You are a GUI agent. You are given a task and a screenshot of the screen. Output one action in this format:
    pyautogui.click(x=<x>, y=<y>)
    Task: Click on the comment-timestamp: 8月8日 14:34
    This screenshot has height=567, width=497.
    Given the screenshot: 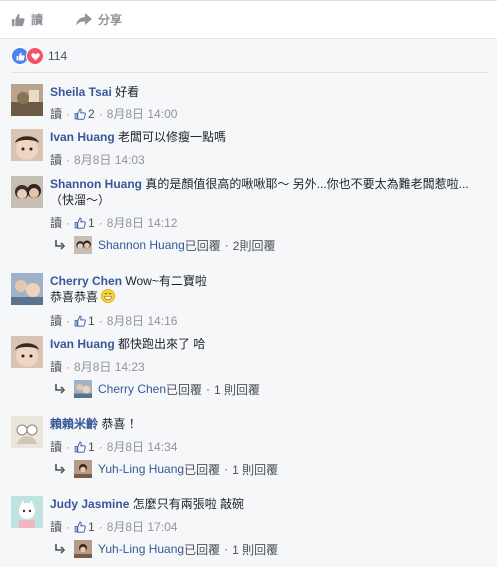 What is the action you would take?
    pyautogui.click(x=142, y=446)
    